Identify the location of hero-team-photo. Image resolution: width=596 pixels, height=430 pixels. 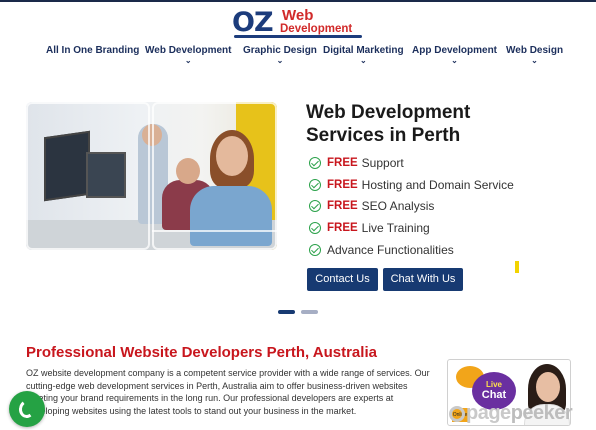
(151, 176).